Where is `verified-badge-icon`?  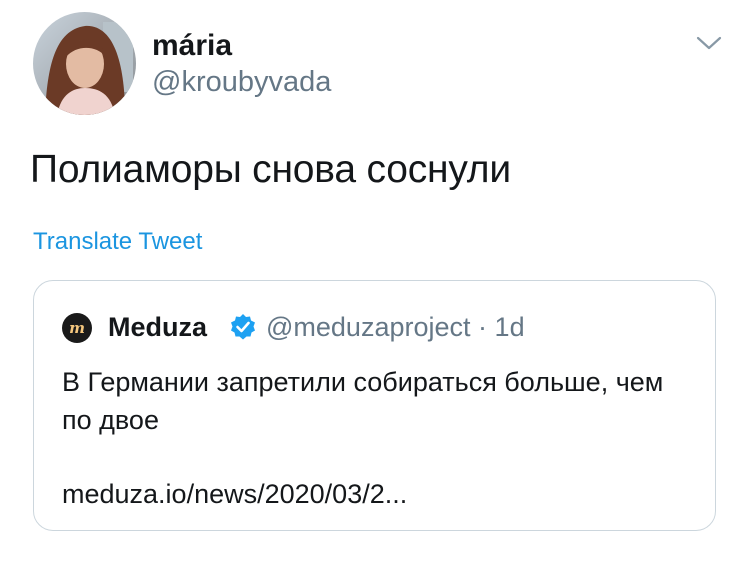
verified-badge-icon is located at coordinates (243, 327).